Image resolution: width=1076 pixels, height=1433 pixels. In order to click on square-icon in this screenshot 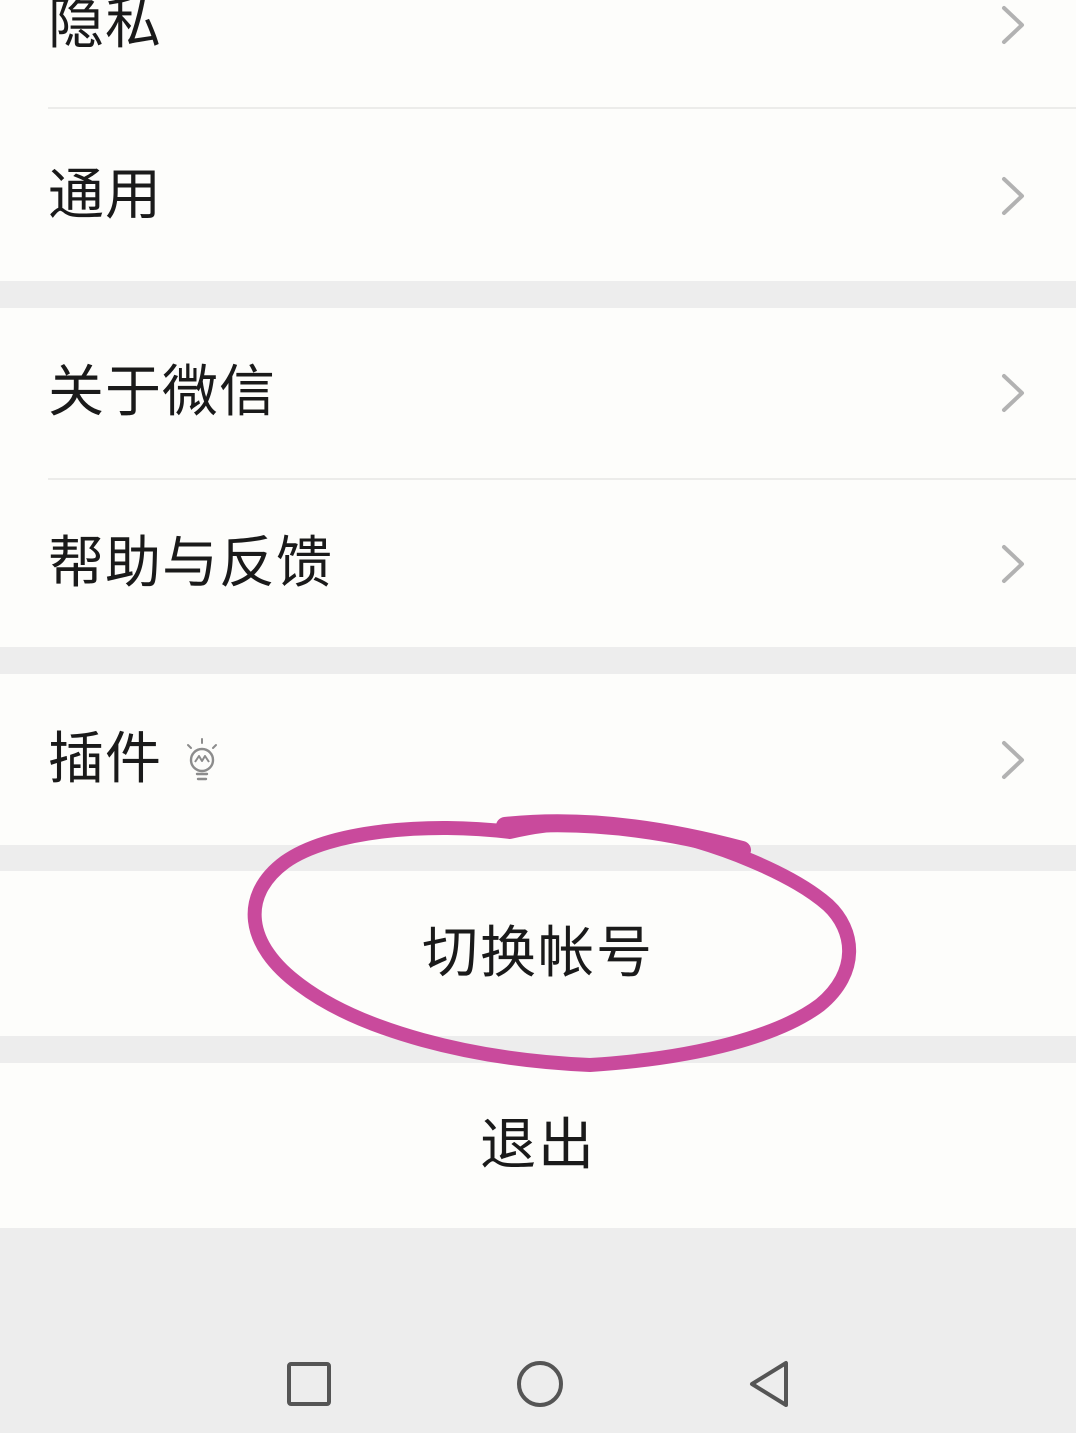, I will do `click(309, 1384)`.